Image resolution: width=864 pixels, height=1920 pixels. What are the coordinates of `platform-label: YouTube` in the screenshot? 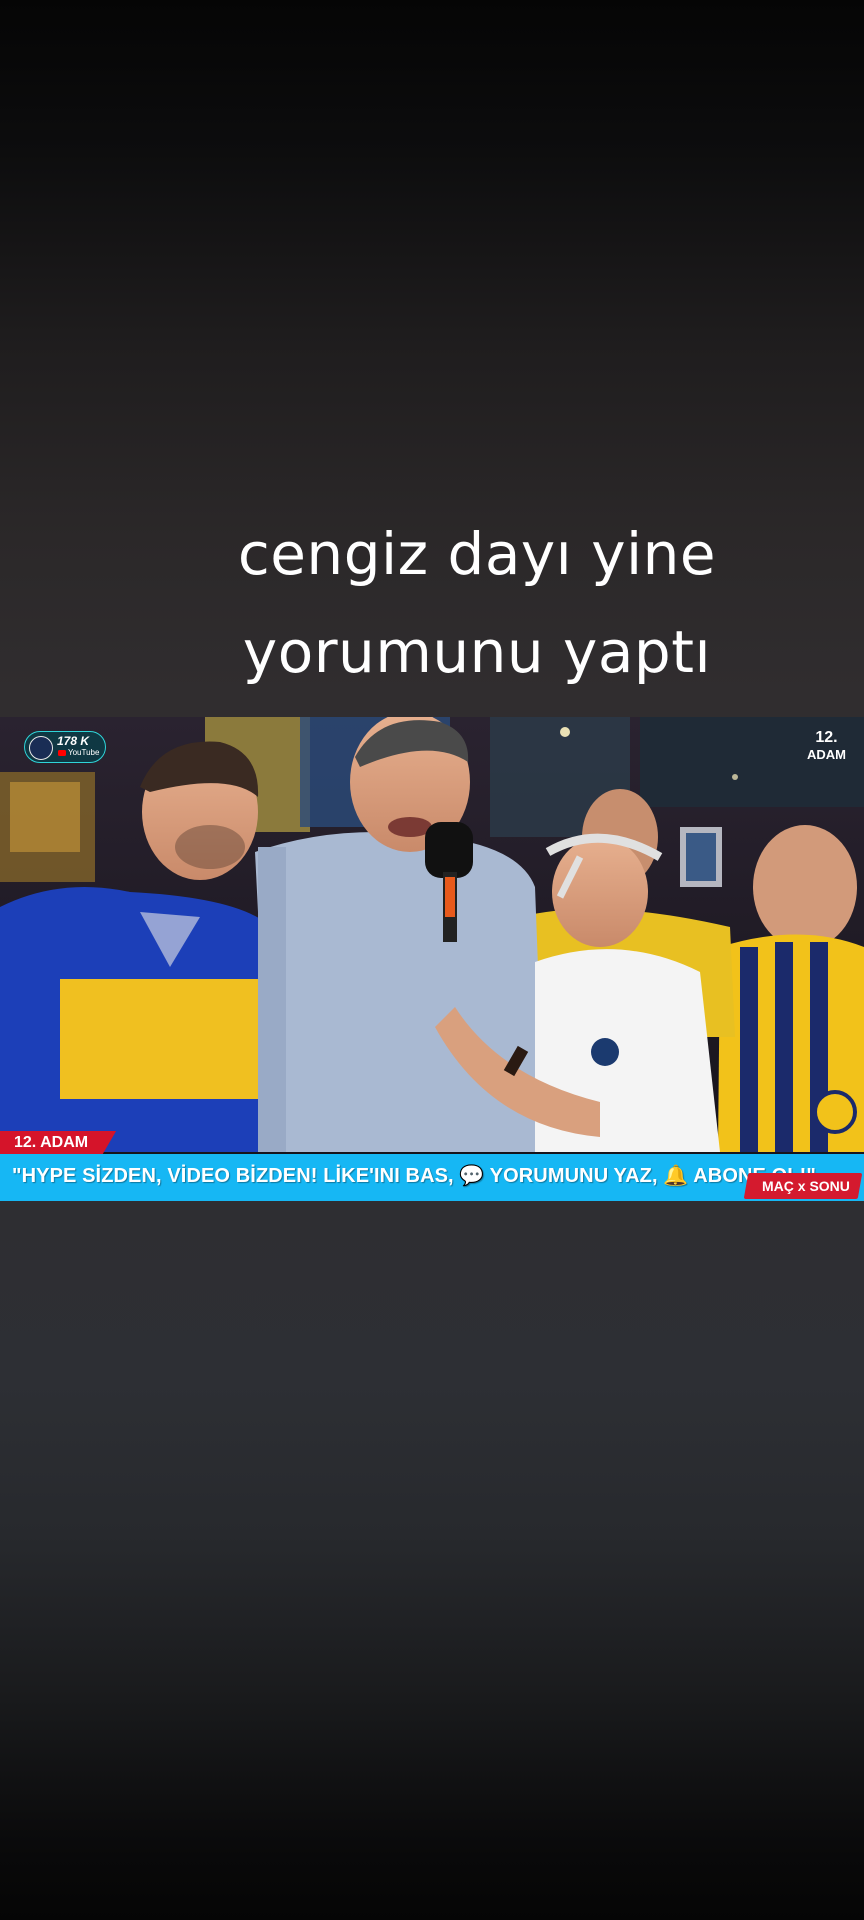 It's located at (78, 752).